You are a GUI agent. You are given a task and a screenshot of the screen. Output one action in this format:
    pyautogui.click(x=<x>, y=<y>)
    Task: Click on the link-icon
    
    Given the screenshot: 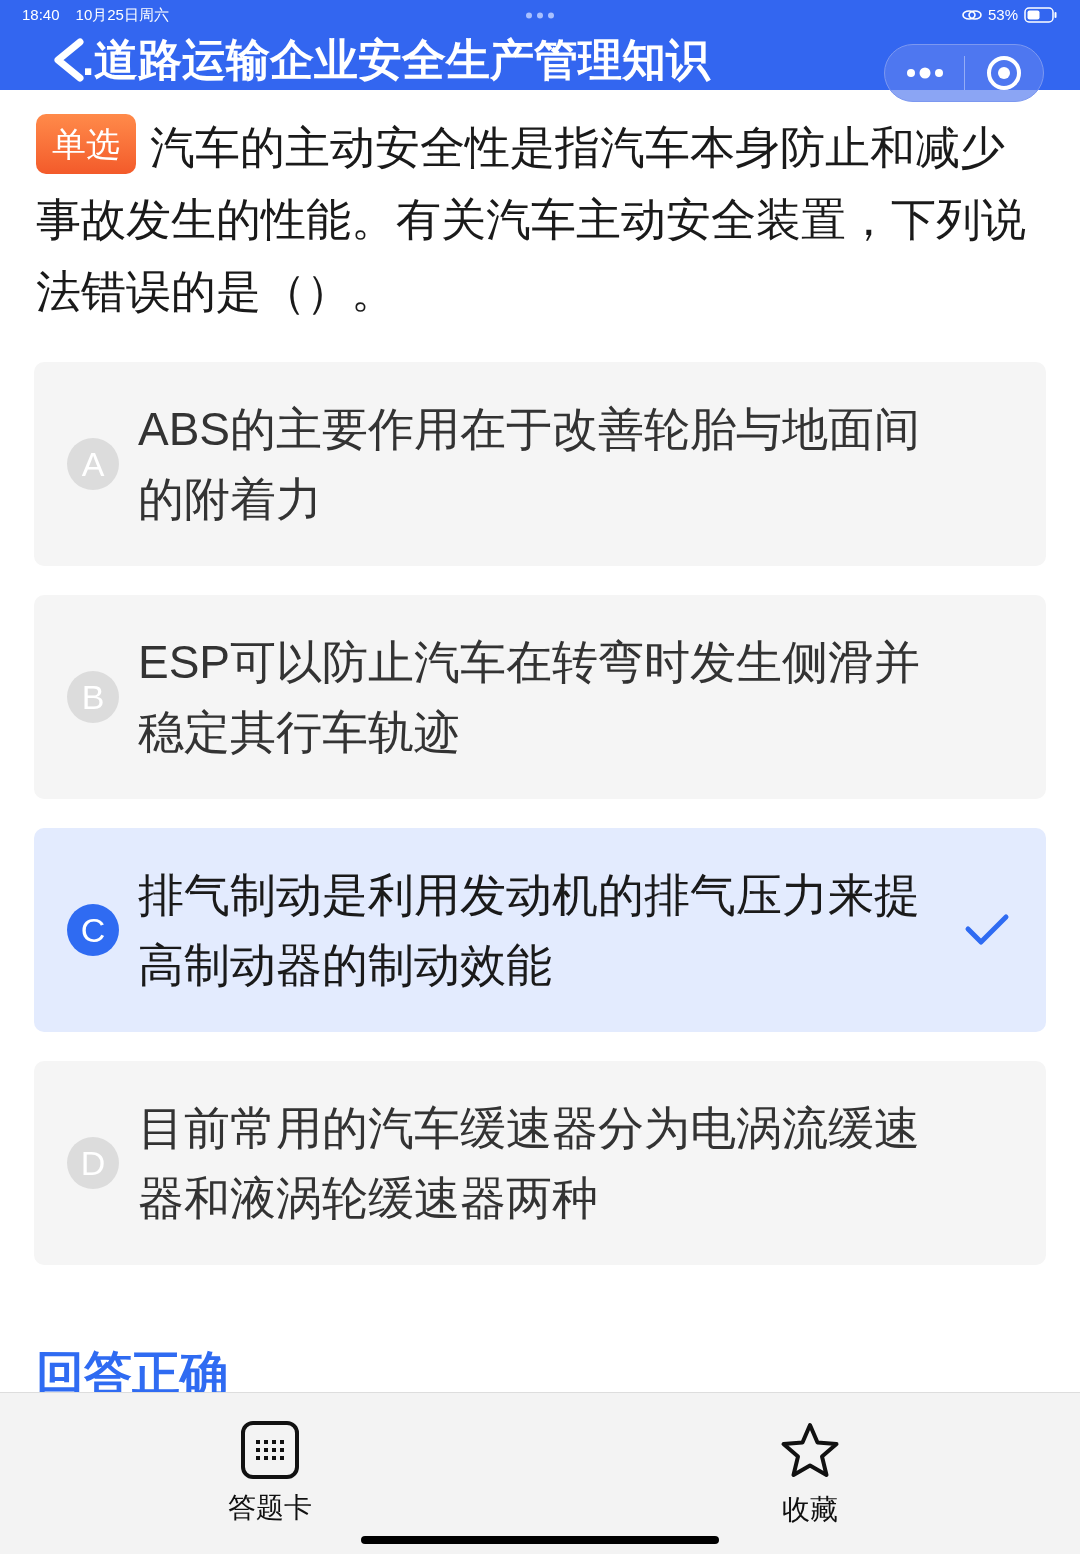 What is the action you would take?
    pyautogui.click(x=971, y=15)
    